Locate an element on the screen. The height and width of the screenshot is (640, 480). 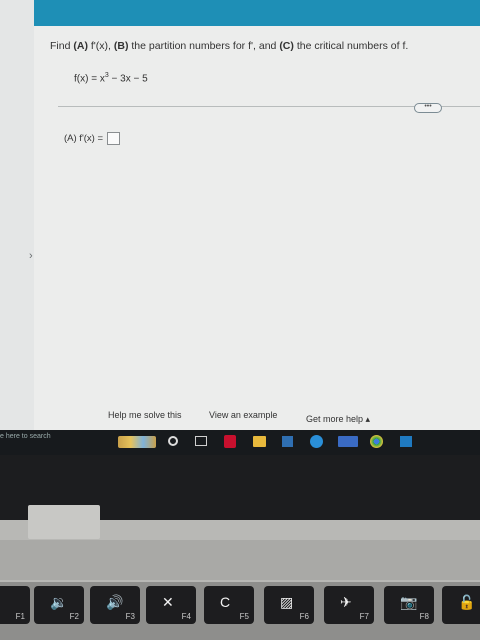
touchpad-icon: ▨ is located at coordinates (287, 602).